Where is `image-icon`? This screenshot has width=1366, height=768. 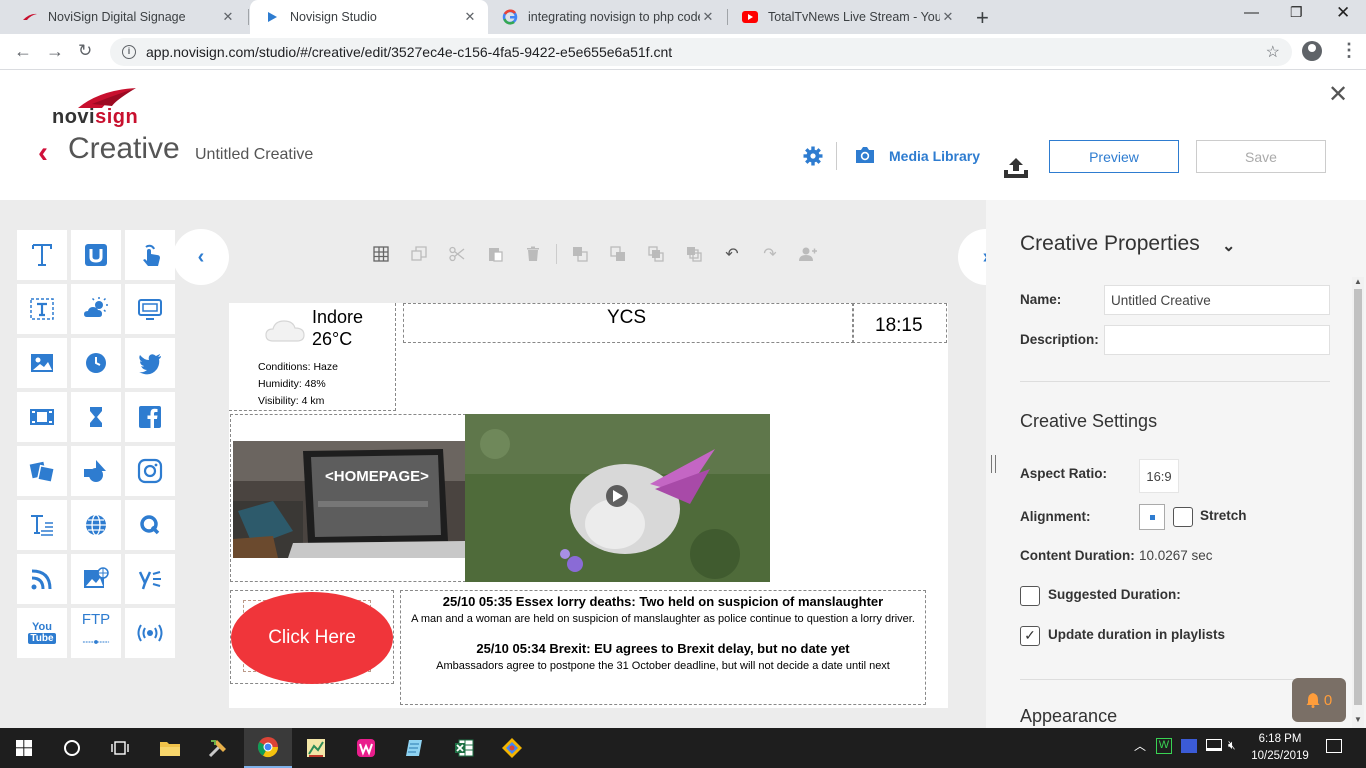 image-icon is located at coordinates (42, 363).